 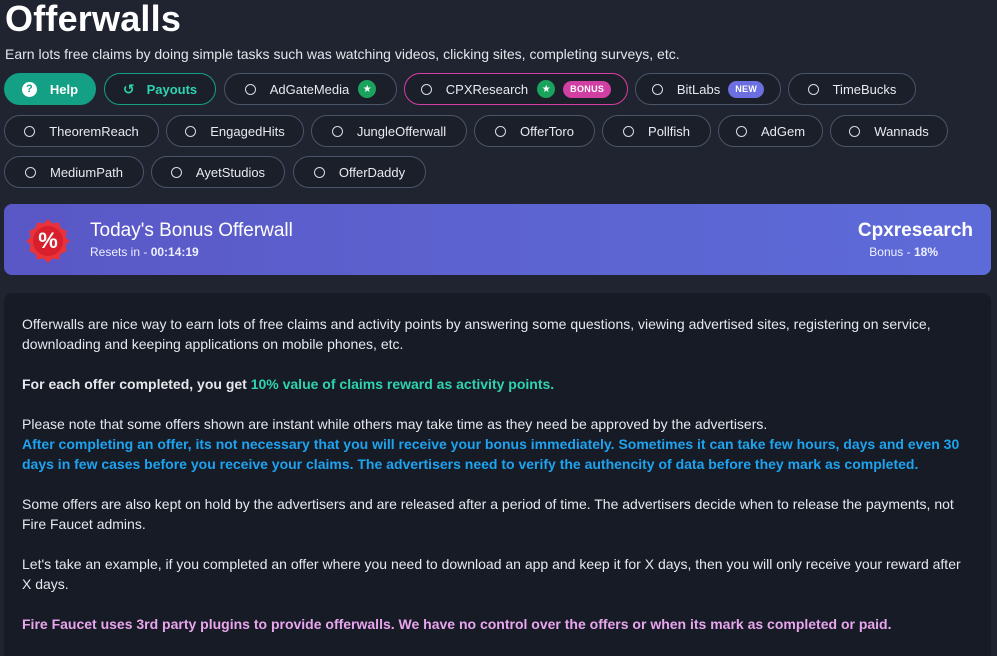 I want to click on offerwall-jungleofferwall: JungleOfferwall, so click(x=389, y=131).